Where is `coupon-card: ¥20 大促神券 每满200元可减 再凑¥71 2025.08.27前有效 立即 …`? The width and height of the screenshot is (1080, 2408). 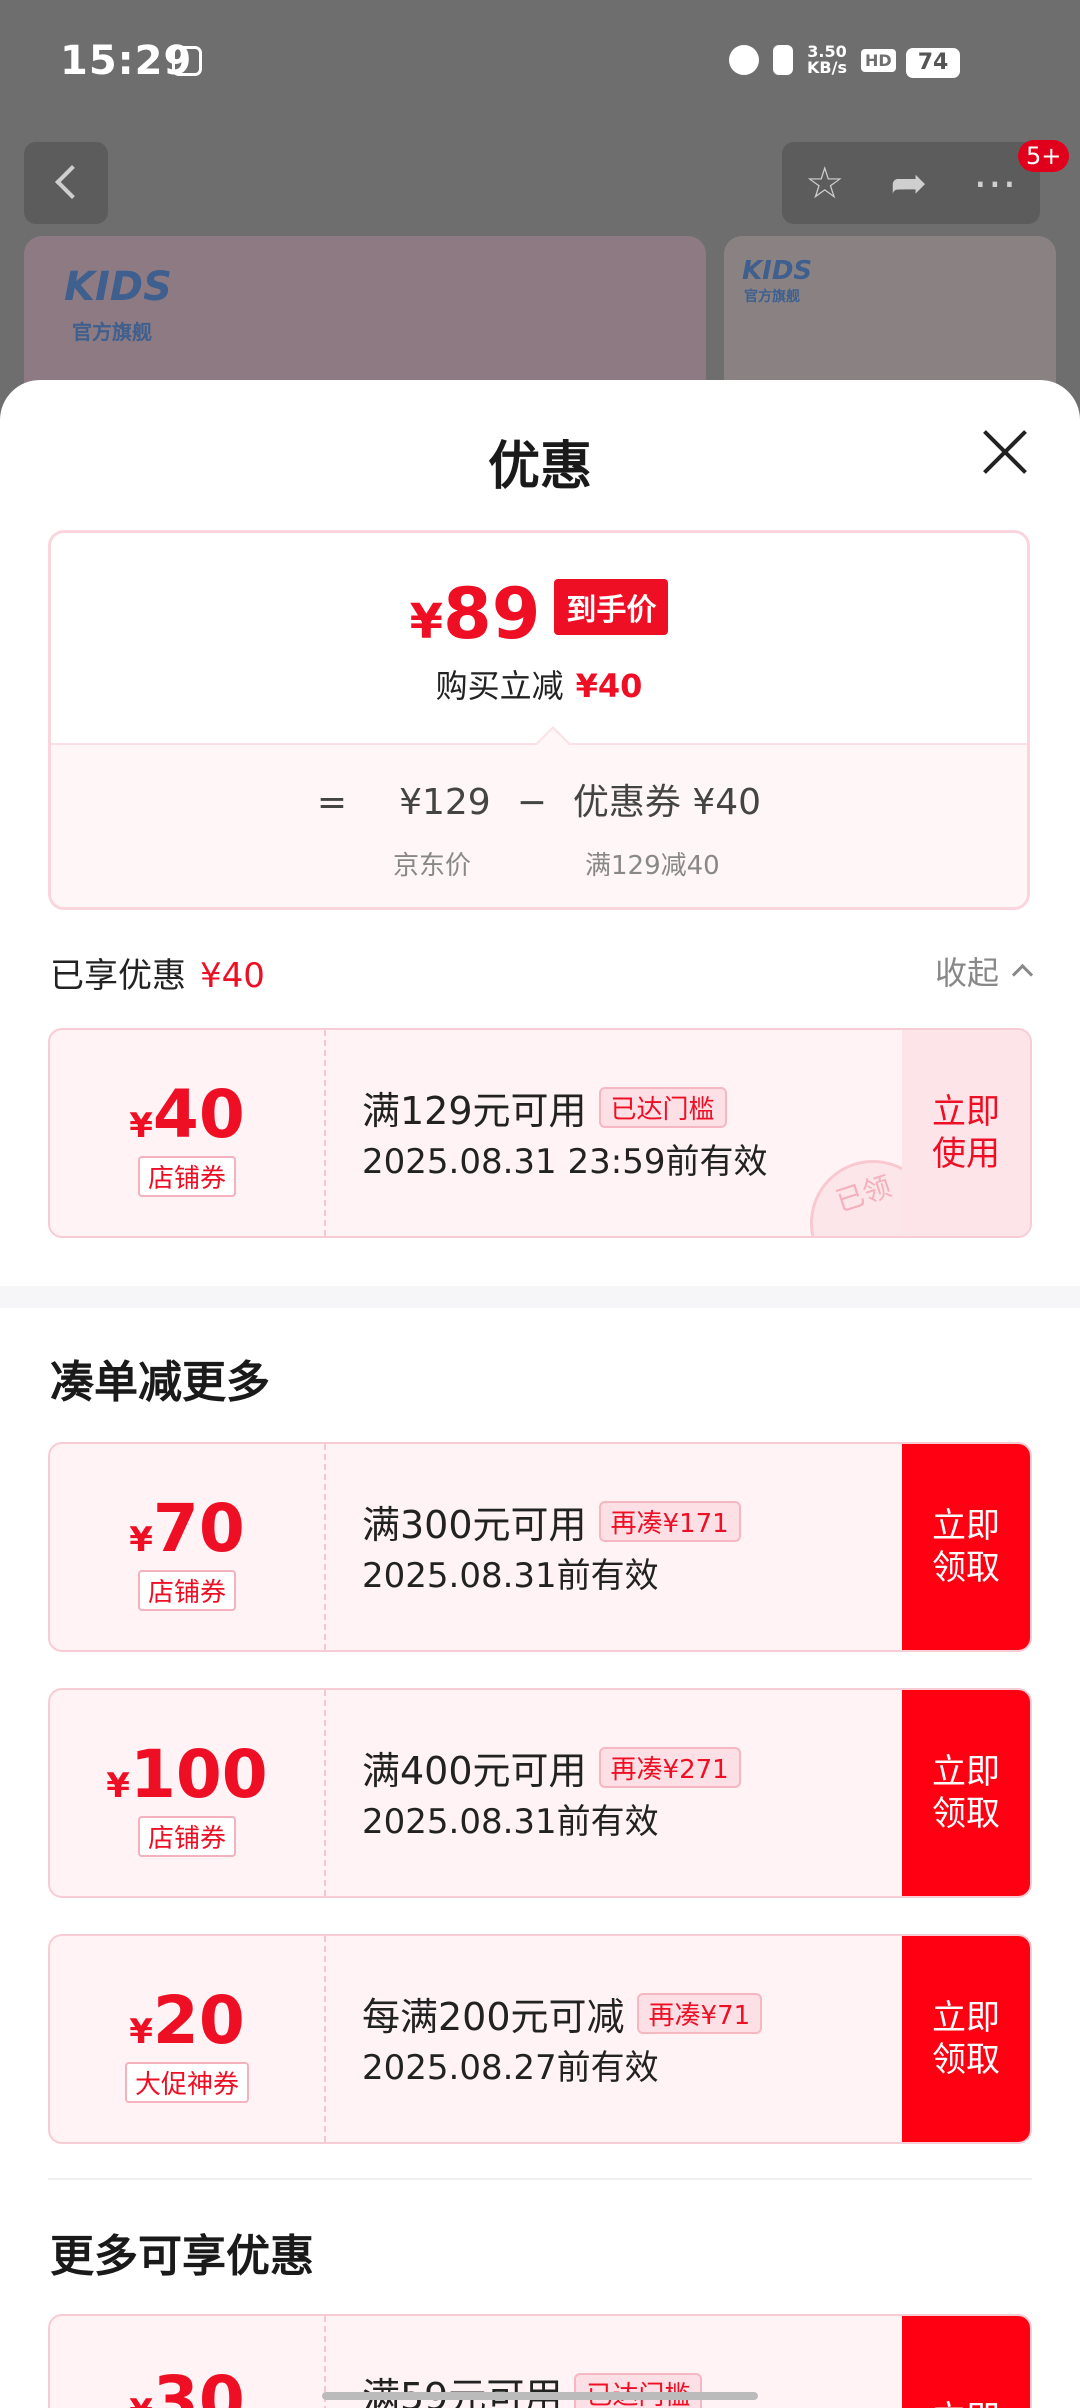
coupon-card: ¥20 大促神券 每满200元可减 再凑¥71 2025.08.27前有效 立即 … is located at coordinates (540, 2039).